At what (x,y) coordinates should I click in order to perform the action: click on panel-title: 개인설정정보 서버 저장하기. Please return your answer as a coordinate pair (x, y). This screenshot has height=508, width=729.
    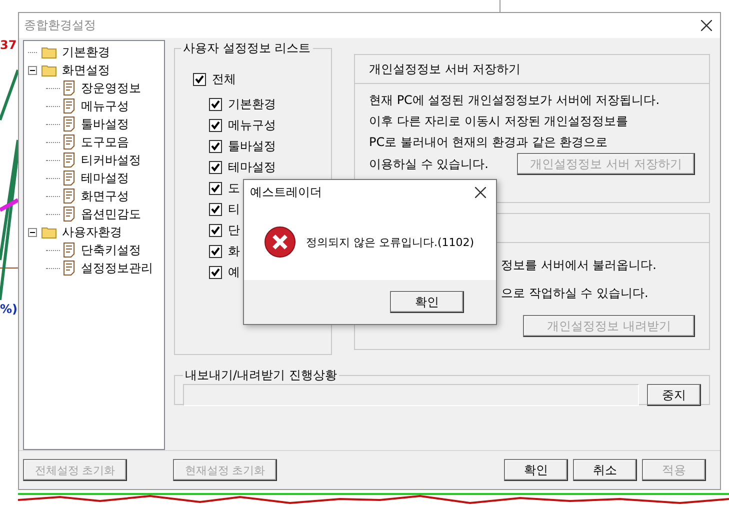
    Looking at the image, I should click on (445, 69).